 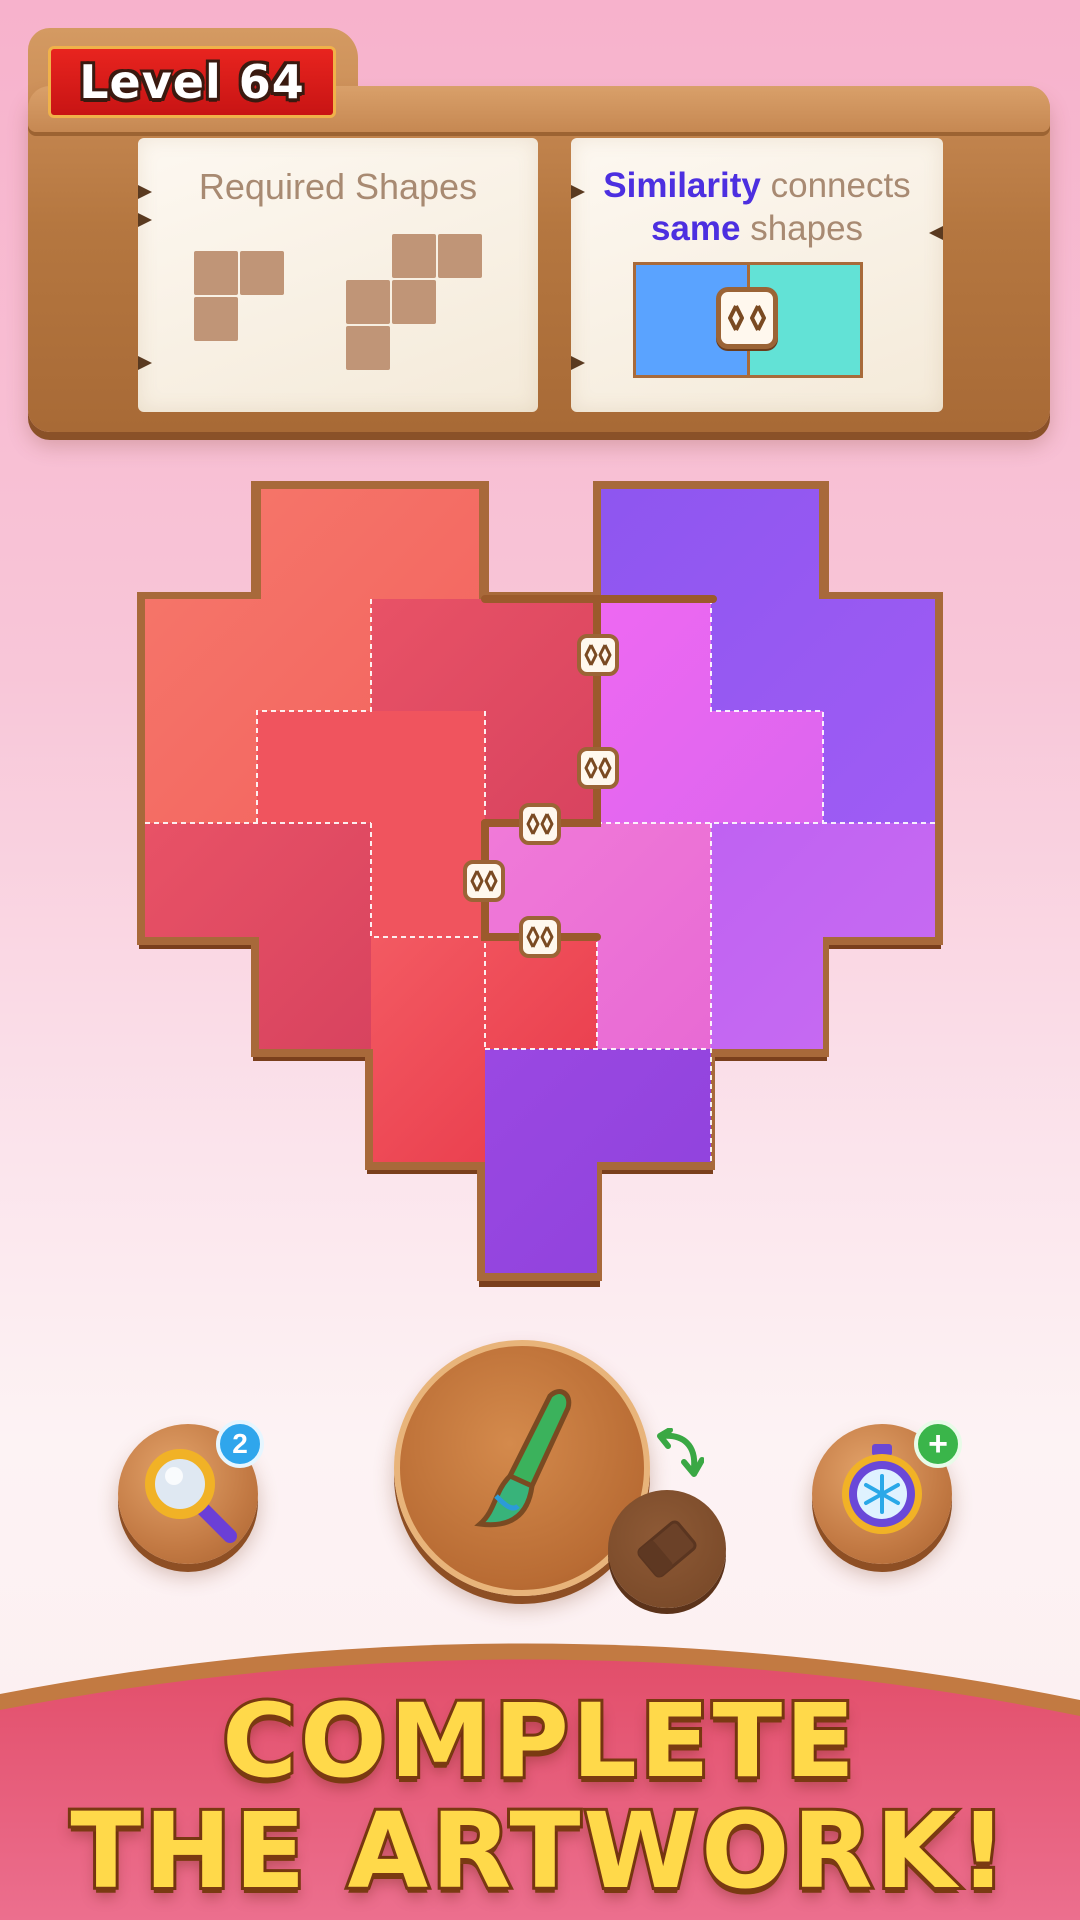 I want to click on banner-line-2: THE ARTWORK!, so click(x=538, y=1851).